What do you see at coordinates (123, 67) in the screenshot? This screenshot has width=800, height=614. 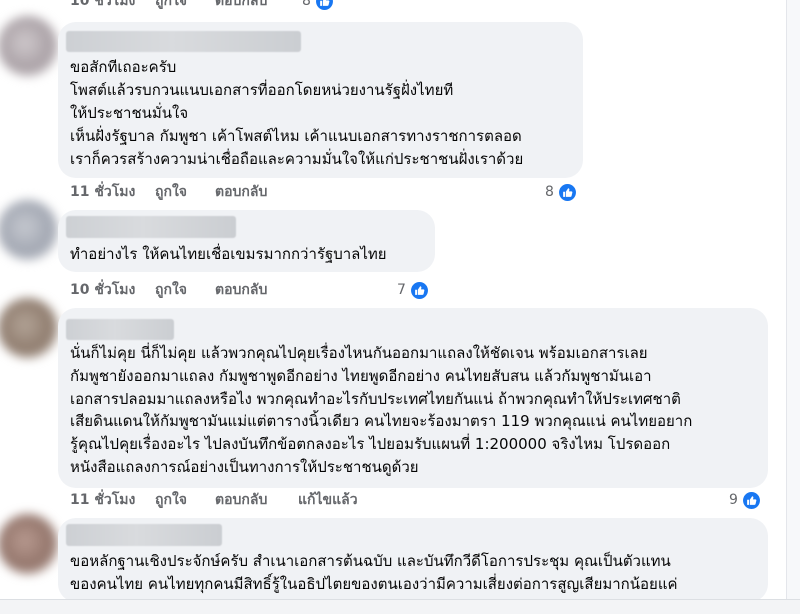 I see `comment-text-line: ขอสักทีเถอะครับ` at bounding box center [123, 67].